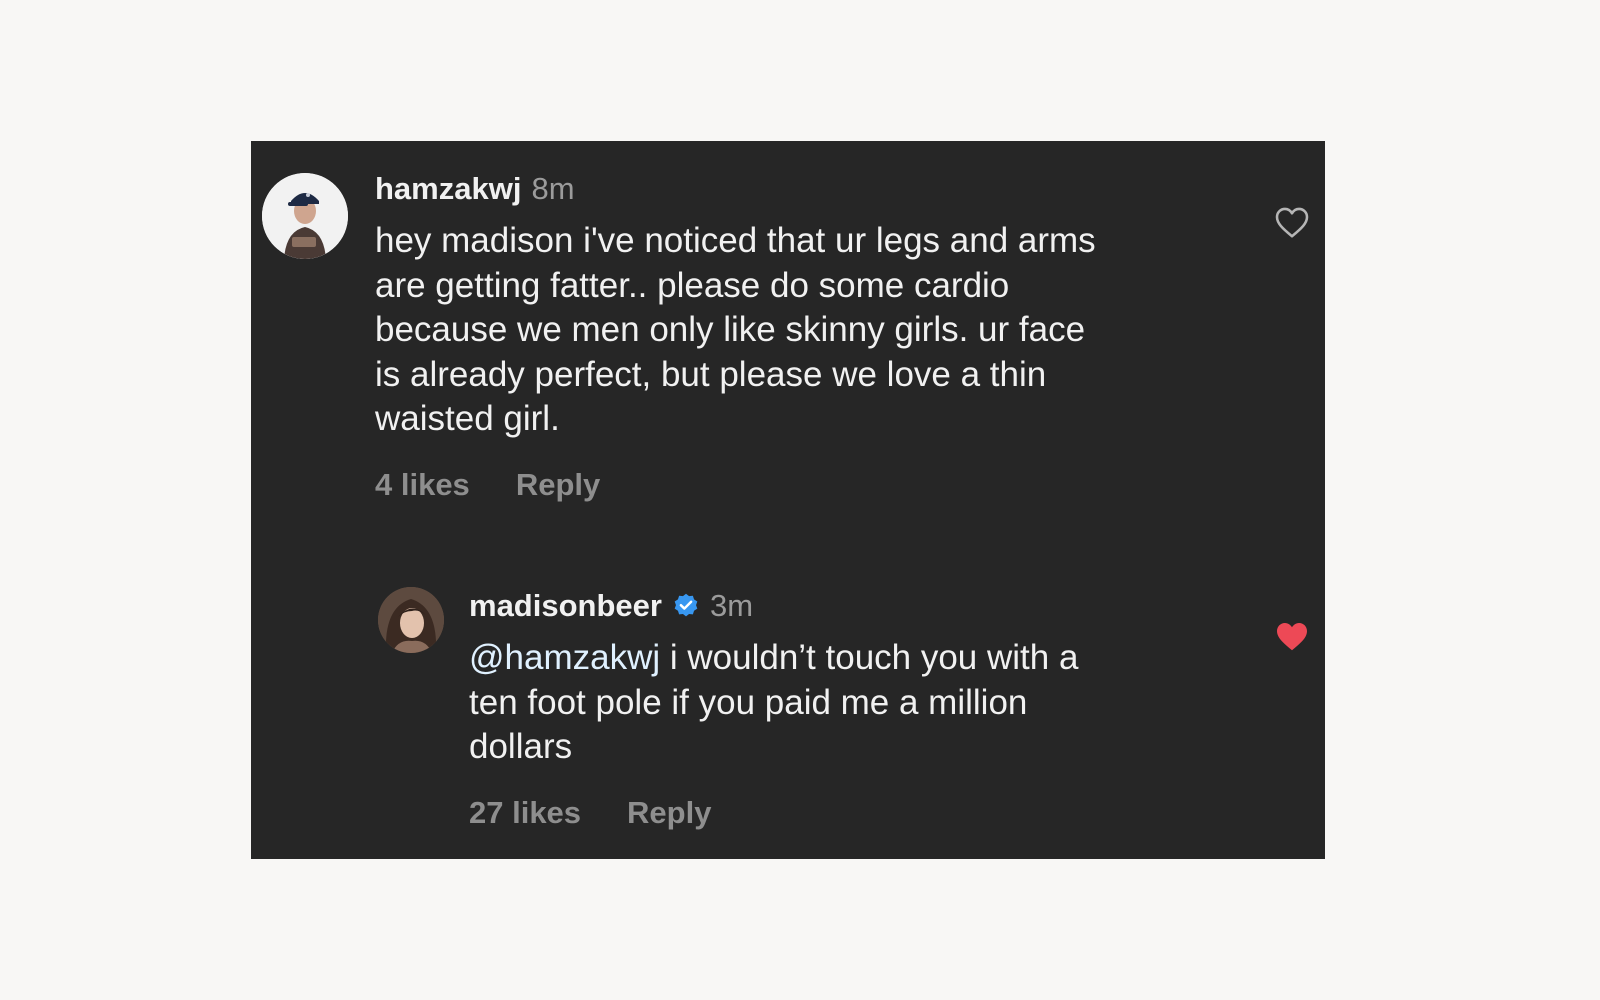  What do you see at coordinates (422, 484) in the screenshot?
I see `likes-count: 4 likes` at bounding box center [422, 484].